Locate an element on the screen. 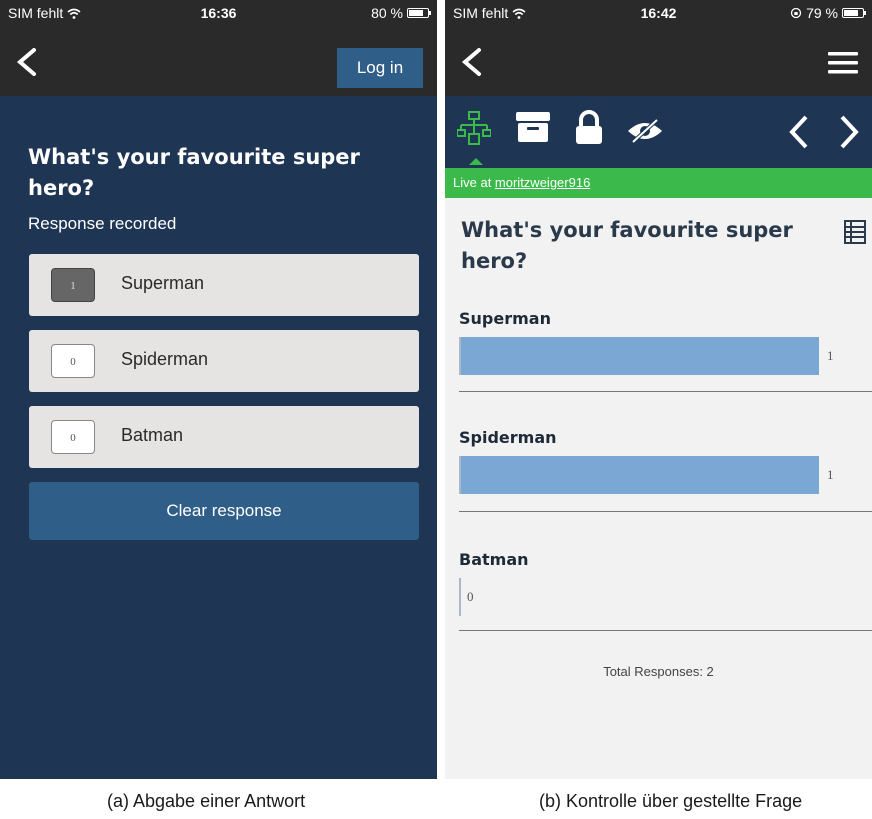 This screenshot has width=872, height=819. active-tab-caret is located at coordinates (476, 161).